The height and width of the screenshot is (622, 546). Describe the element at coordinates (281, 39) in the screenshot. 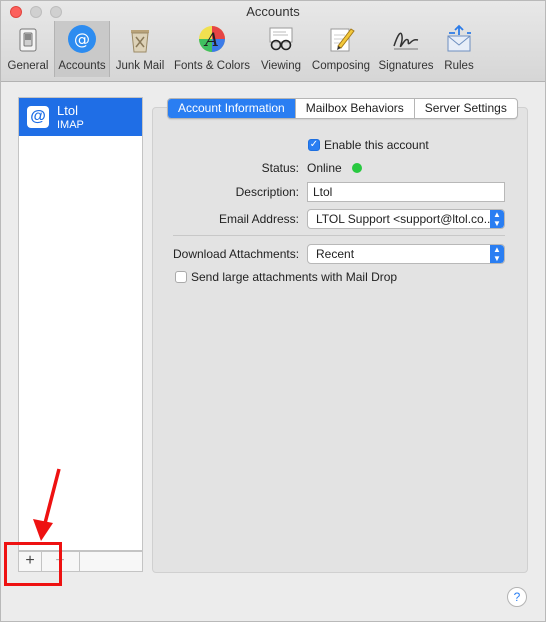

I see `glasses-icon` at that location.